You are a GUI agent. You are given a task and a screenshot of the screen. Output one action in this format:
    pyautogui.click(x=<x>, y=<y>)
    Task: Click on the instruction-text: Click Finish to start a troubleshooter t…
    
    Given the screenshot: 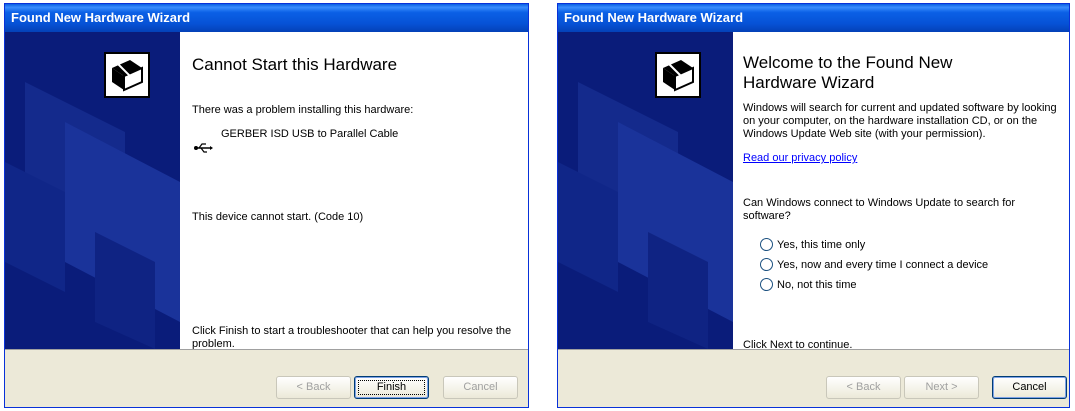 What is the action you would take?
    pyautogui.click(x=352, y=337)
    